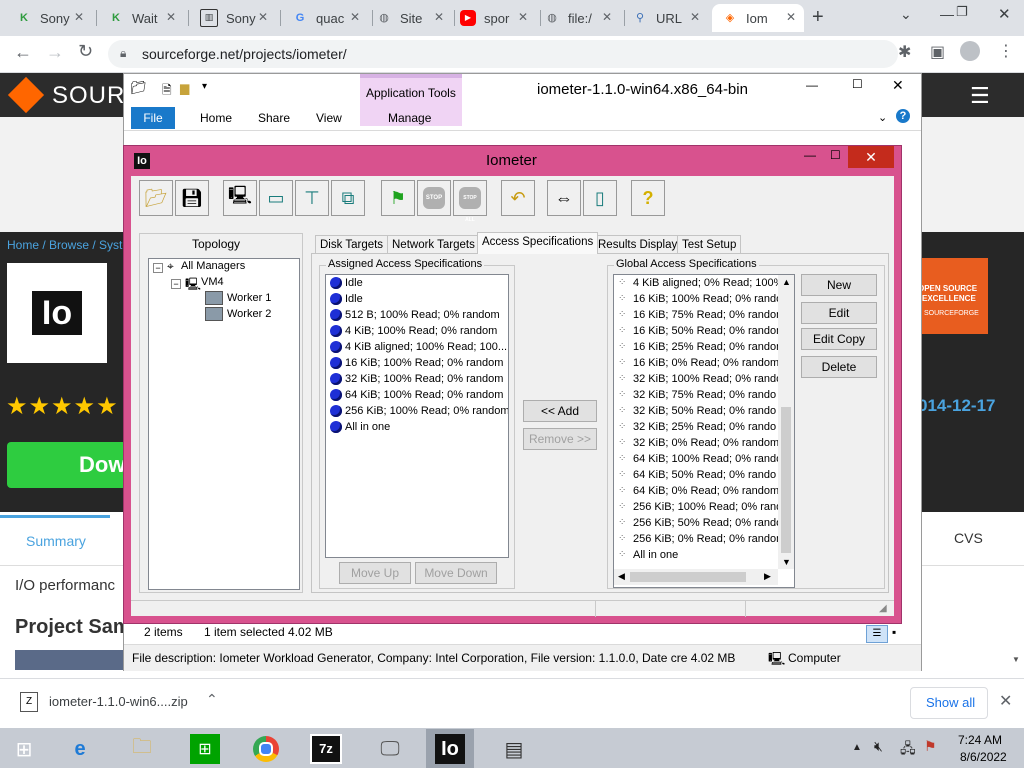  Describe the element at coordinates (883, 608) in the screenshot. I see `resize-grip-icon: ◢` at that location.